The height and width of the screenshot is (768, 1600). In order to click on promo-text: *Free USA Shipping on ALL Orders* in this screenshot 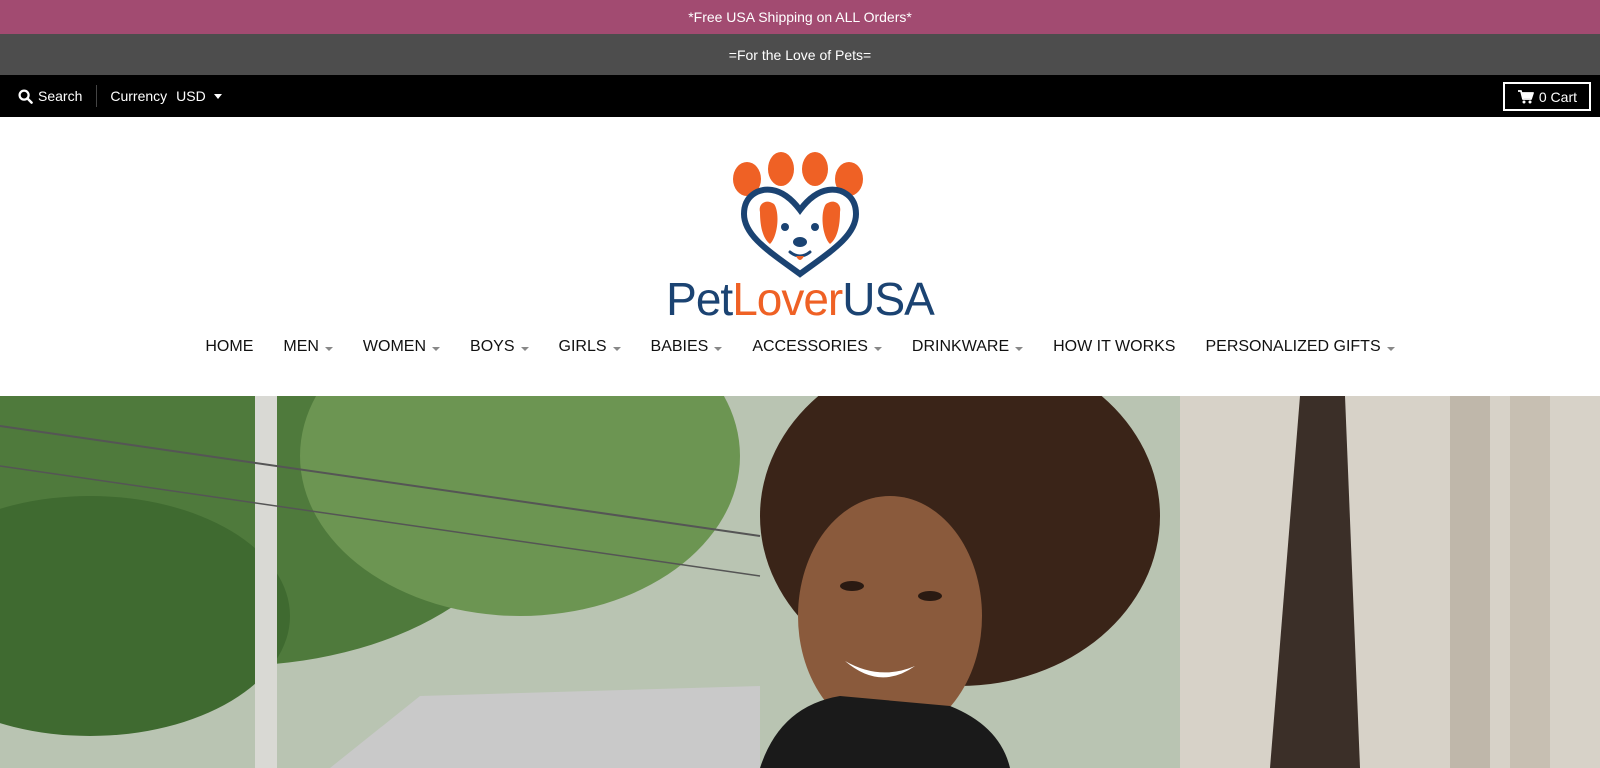, I will do `click(800, 17)`.